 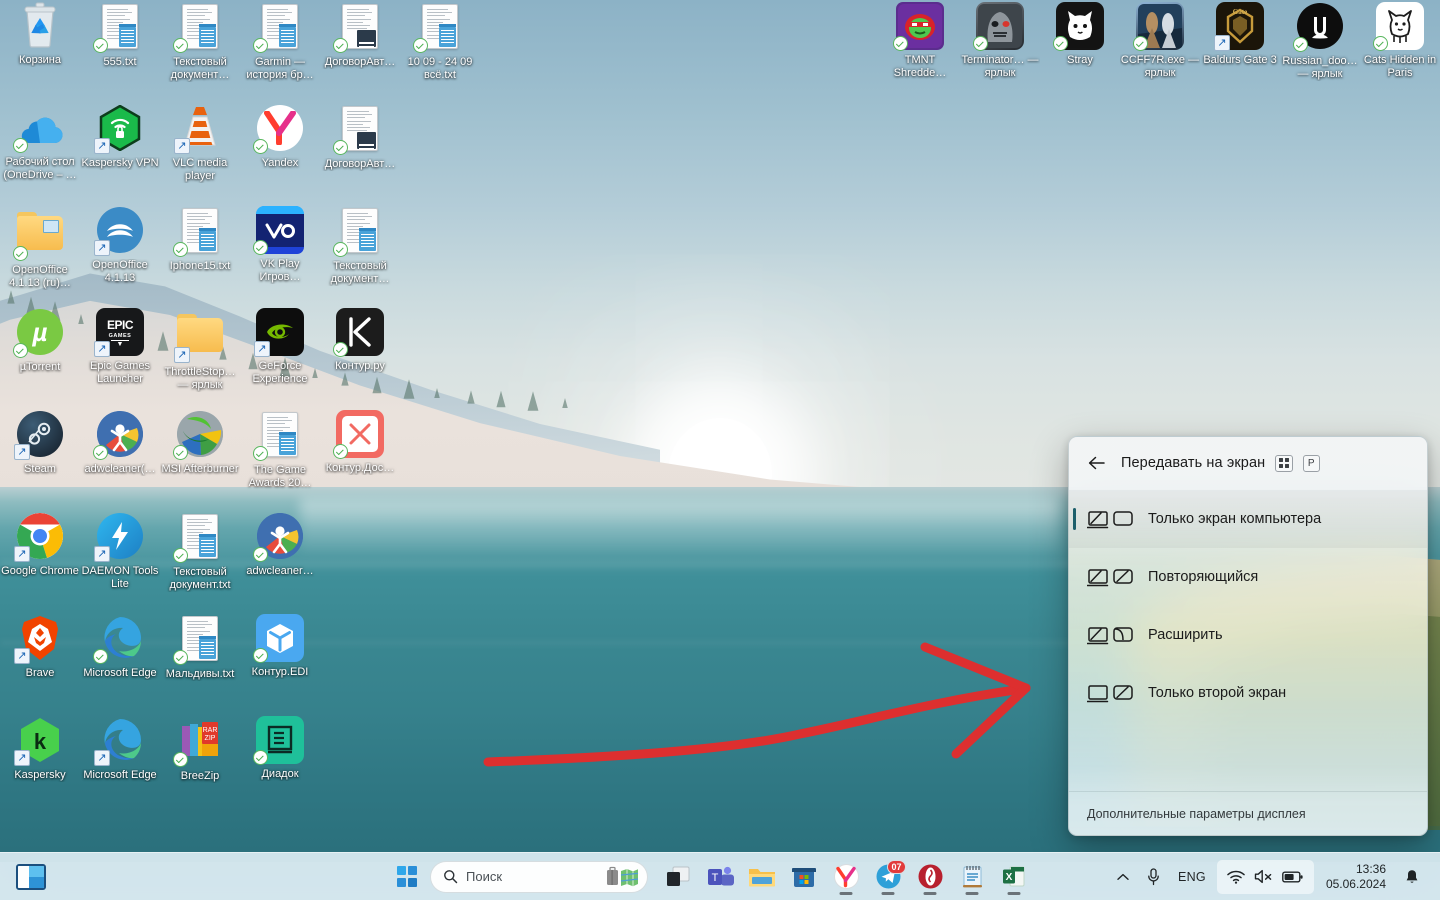 What do you see at coordinates (40, 60) in the screenshot?
I see `desktop-icon-label: Корзина` at bounding box center [40, 60].